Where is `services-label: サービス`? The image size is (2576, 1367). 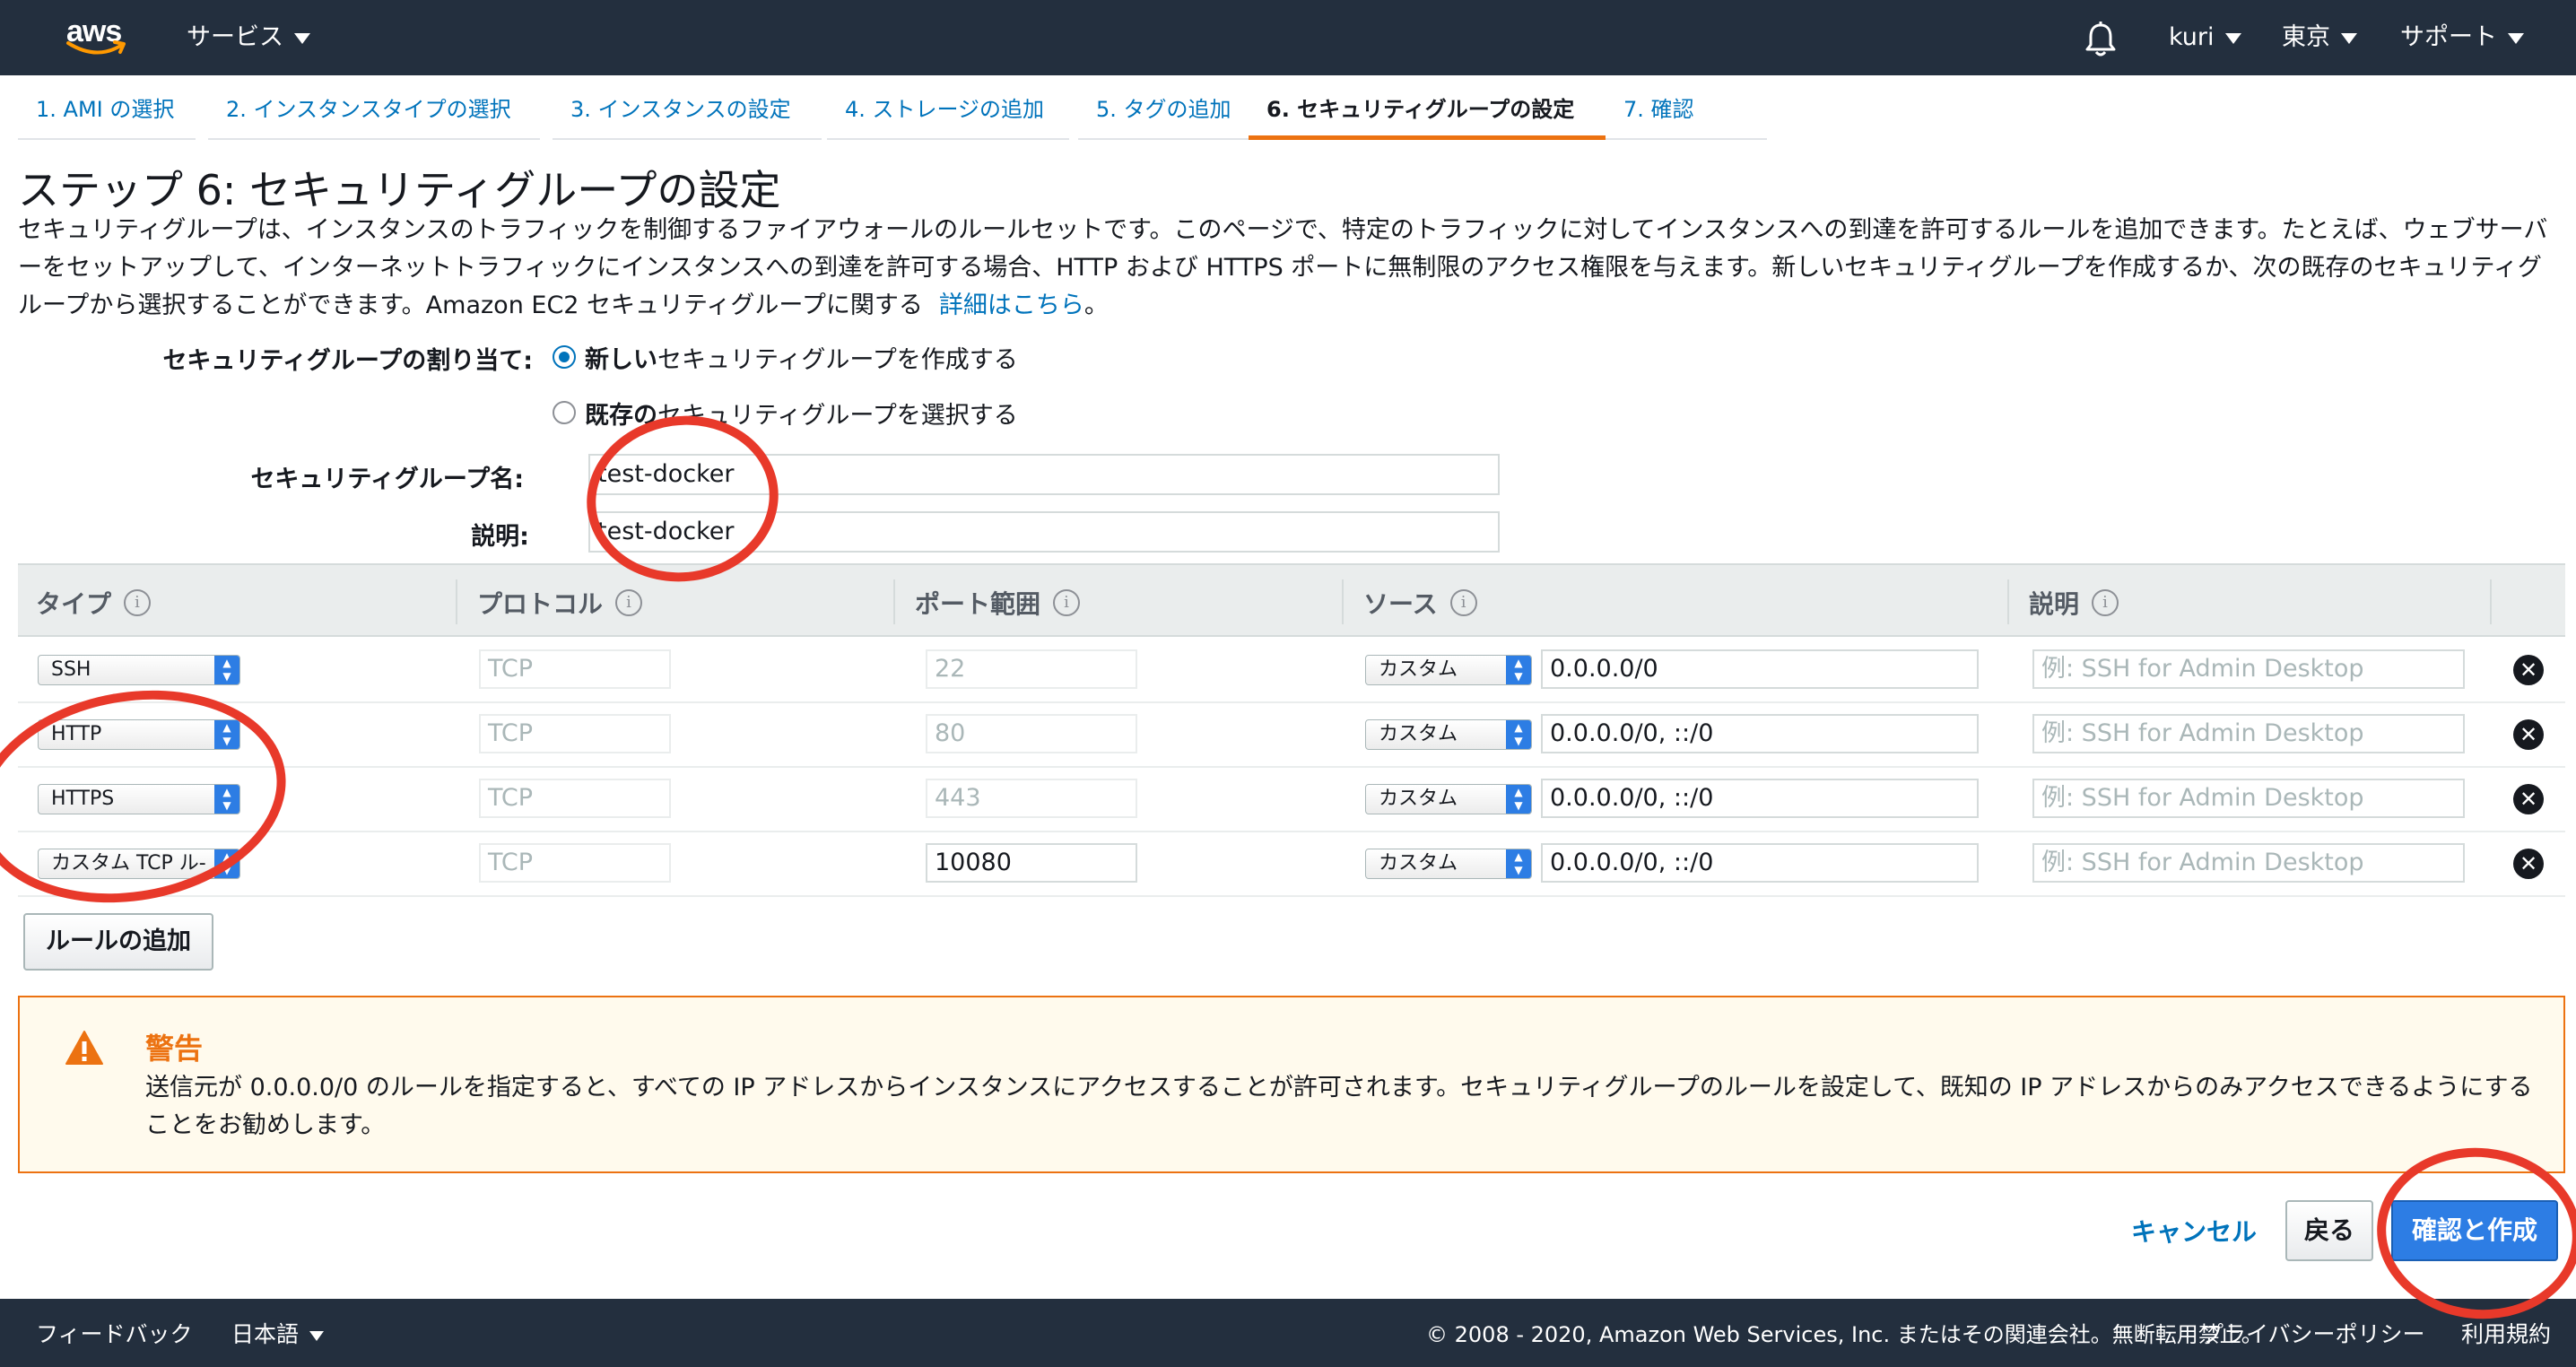
services-label: サービス is located at coordinates (235, 37).